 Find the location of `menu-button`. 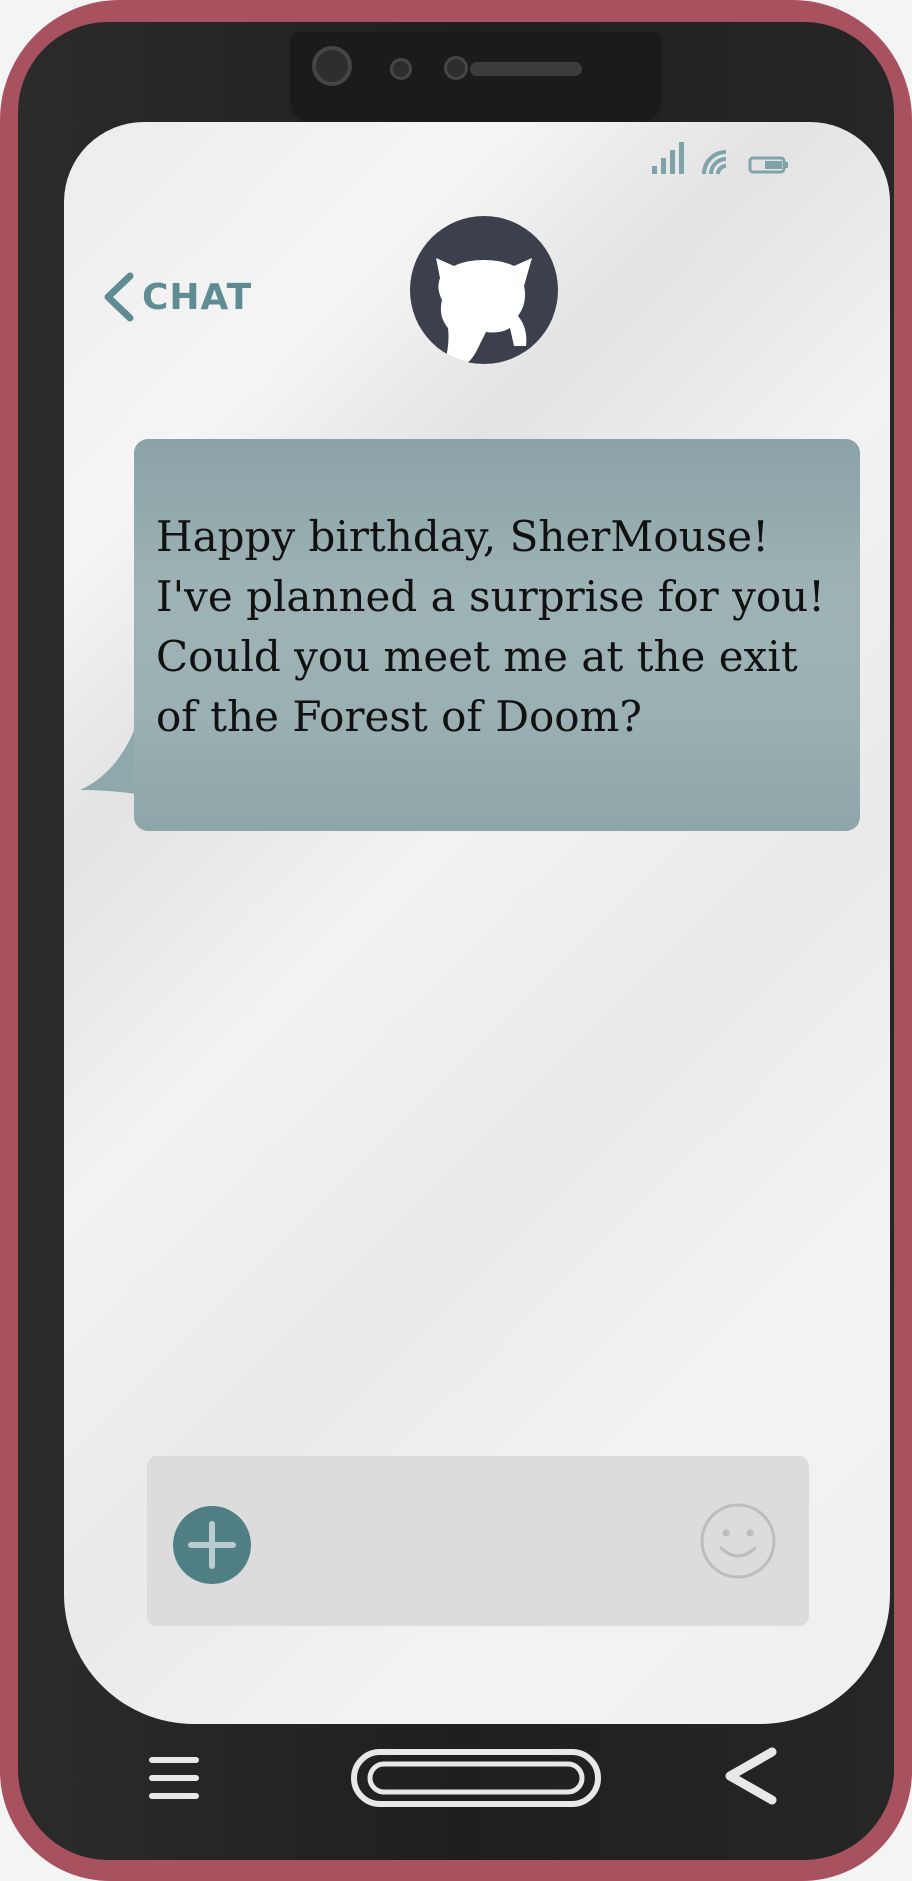

menu-button is located at coordinates (174, 1778).